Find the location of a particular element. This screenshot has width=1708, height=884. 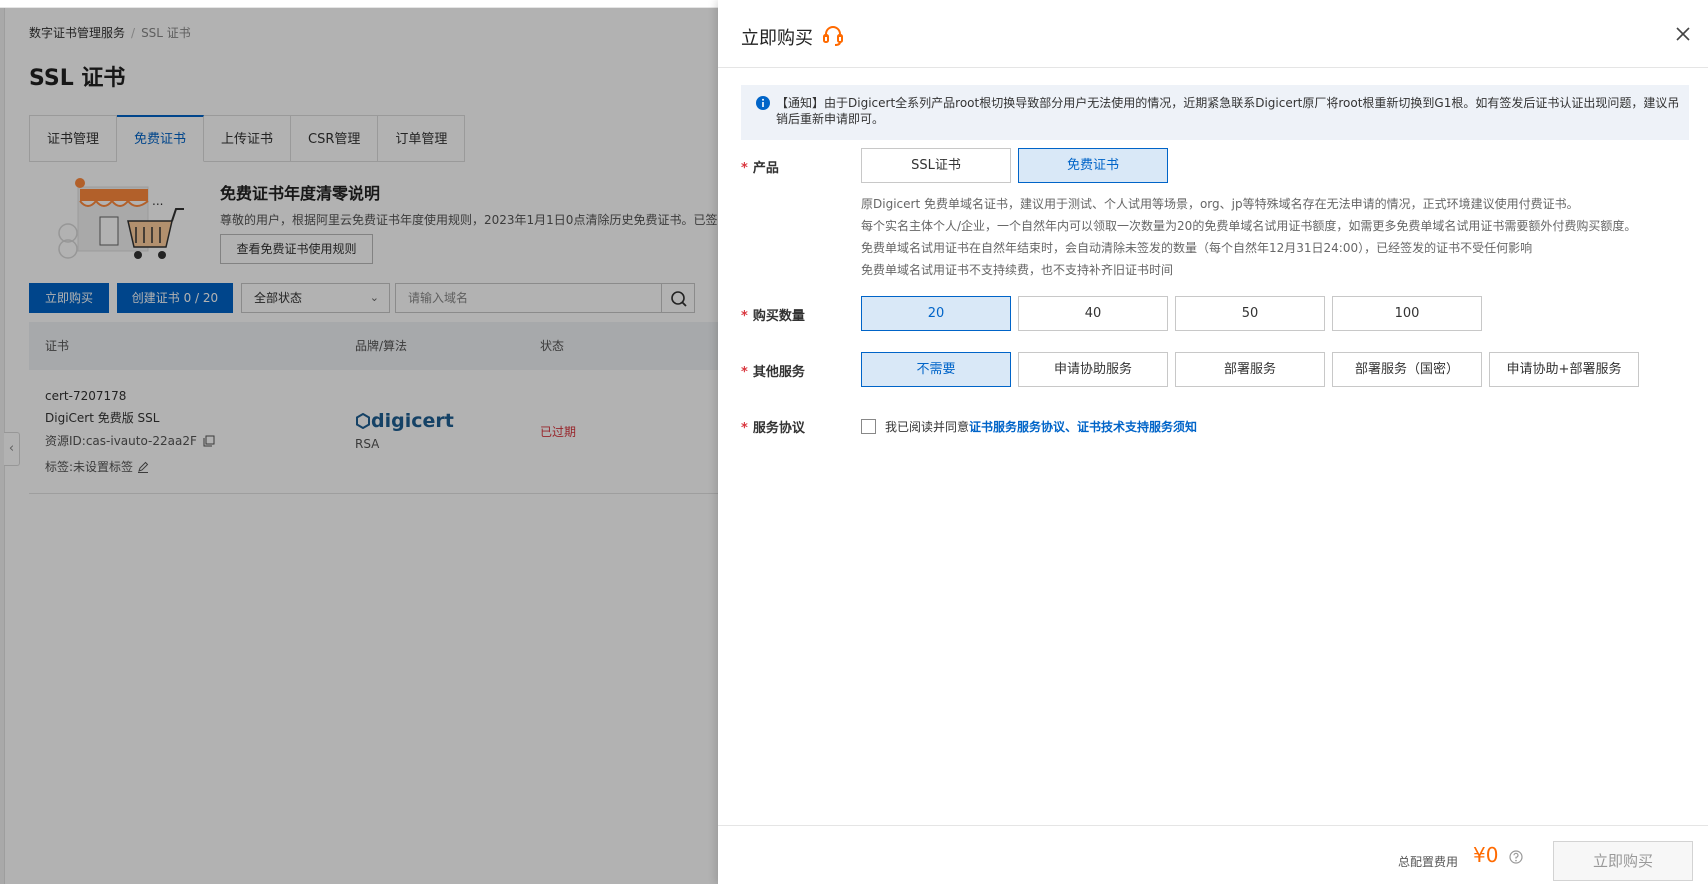

product-option-ssl: SSL证书 is located at coordinates (936, 165).